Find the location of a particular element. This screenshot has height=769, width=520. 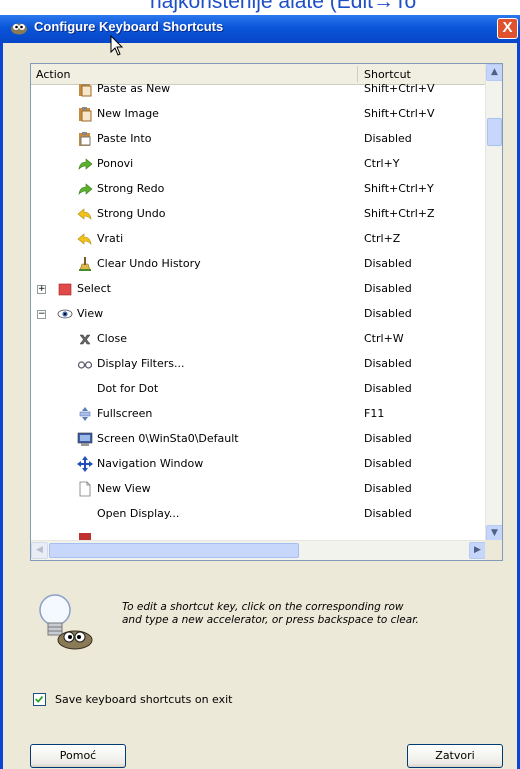

collapse-icon: − is located at coordinates (41, 314).